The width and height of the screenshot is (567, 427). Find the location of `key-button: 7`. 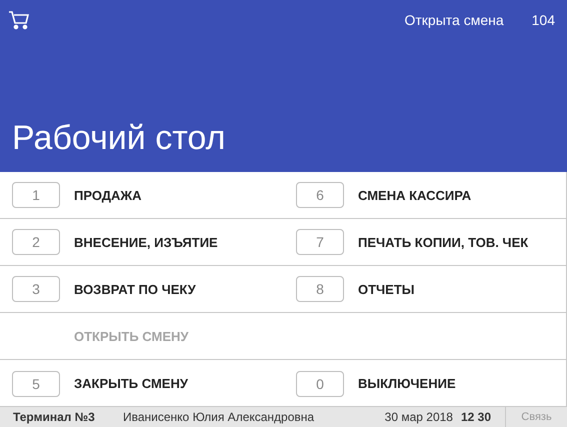

key-button: 7 is located at coordinates (320, 242).